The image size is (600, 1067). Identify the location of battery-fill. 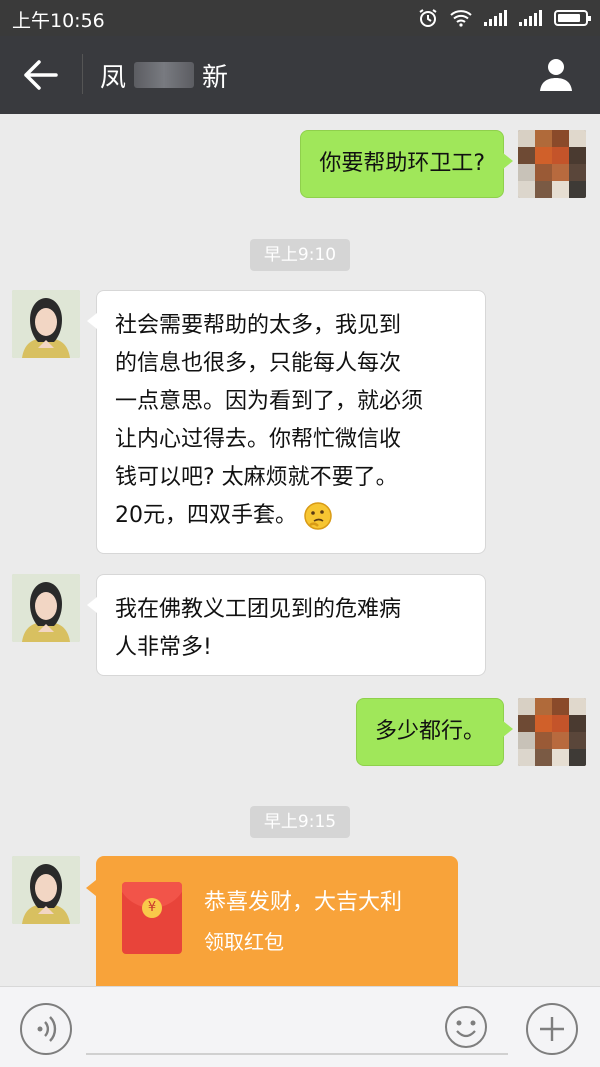
(569, 18).